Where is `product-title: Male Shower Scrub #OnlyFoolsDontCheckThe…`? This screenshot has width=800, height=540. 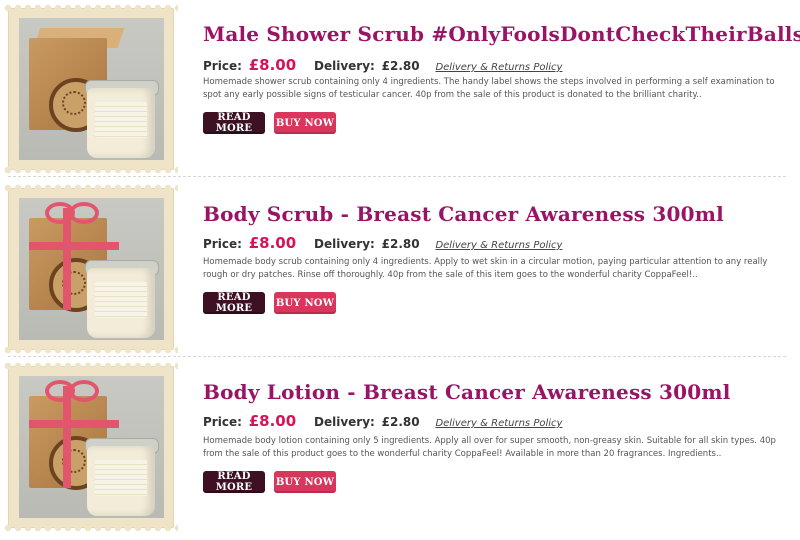
product-title: Male Shower Scrub #OnlyFoolsDontCheckThe… is located at coordinates (501, 34).